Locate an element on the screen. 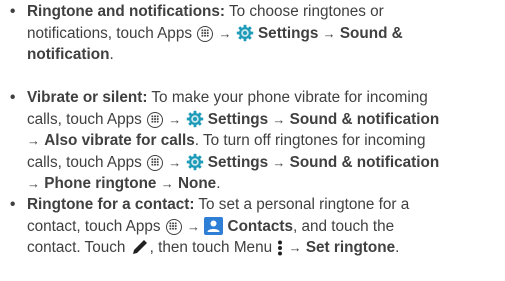  text-segment: contact, touch Apps is located at coordinates (94, 226).